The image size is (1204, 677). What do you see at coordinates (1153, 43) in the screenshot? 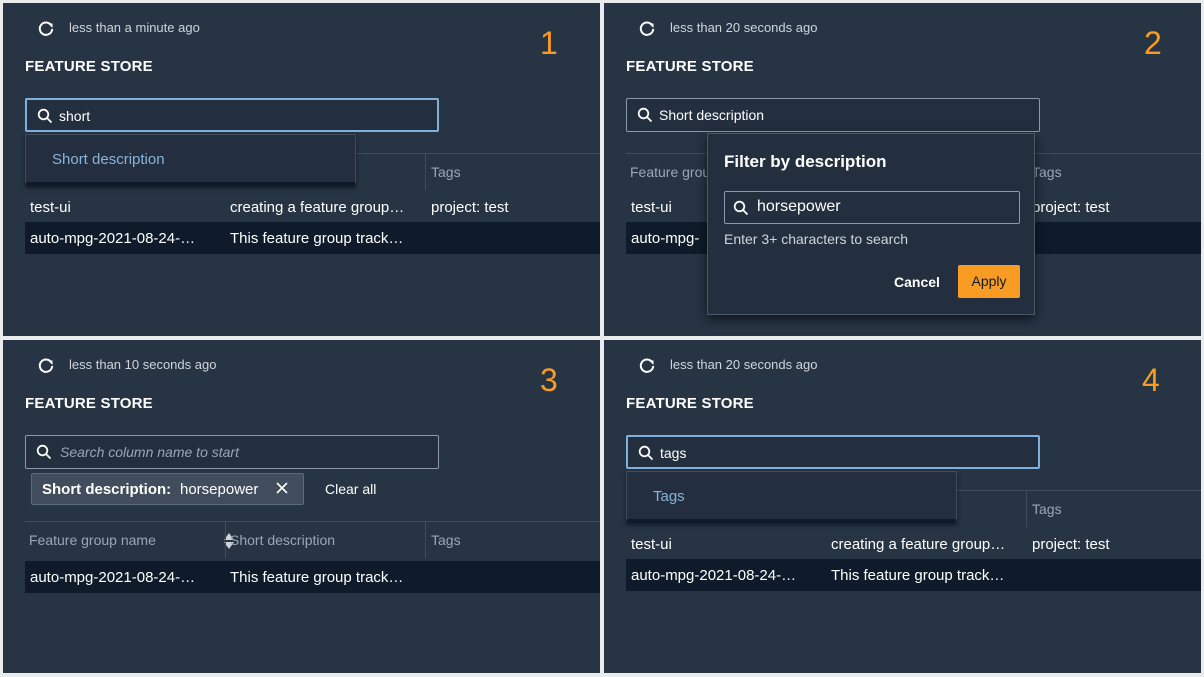
I see `step-number: 2` at bounding box center [1153, 43].